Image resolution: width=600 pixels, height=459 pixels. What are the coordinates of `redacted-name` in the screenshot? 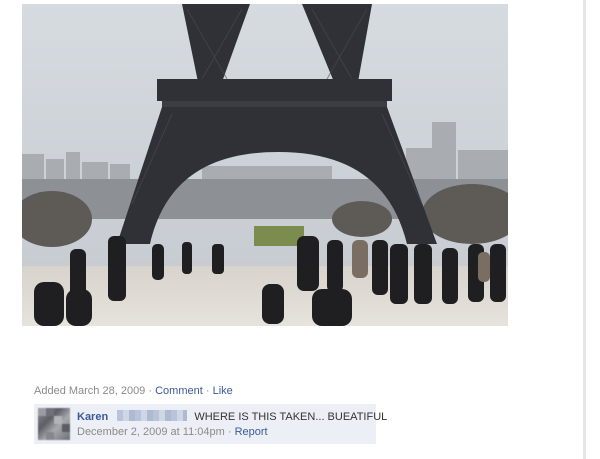 It's located at (152, 415).